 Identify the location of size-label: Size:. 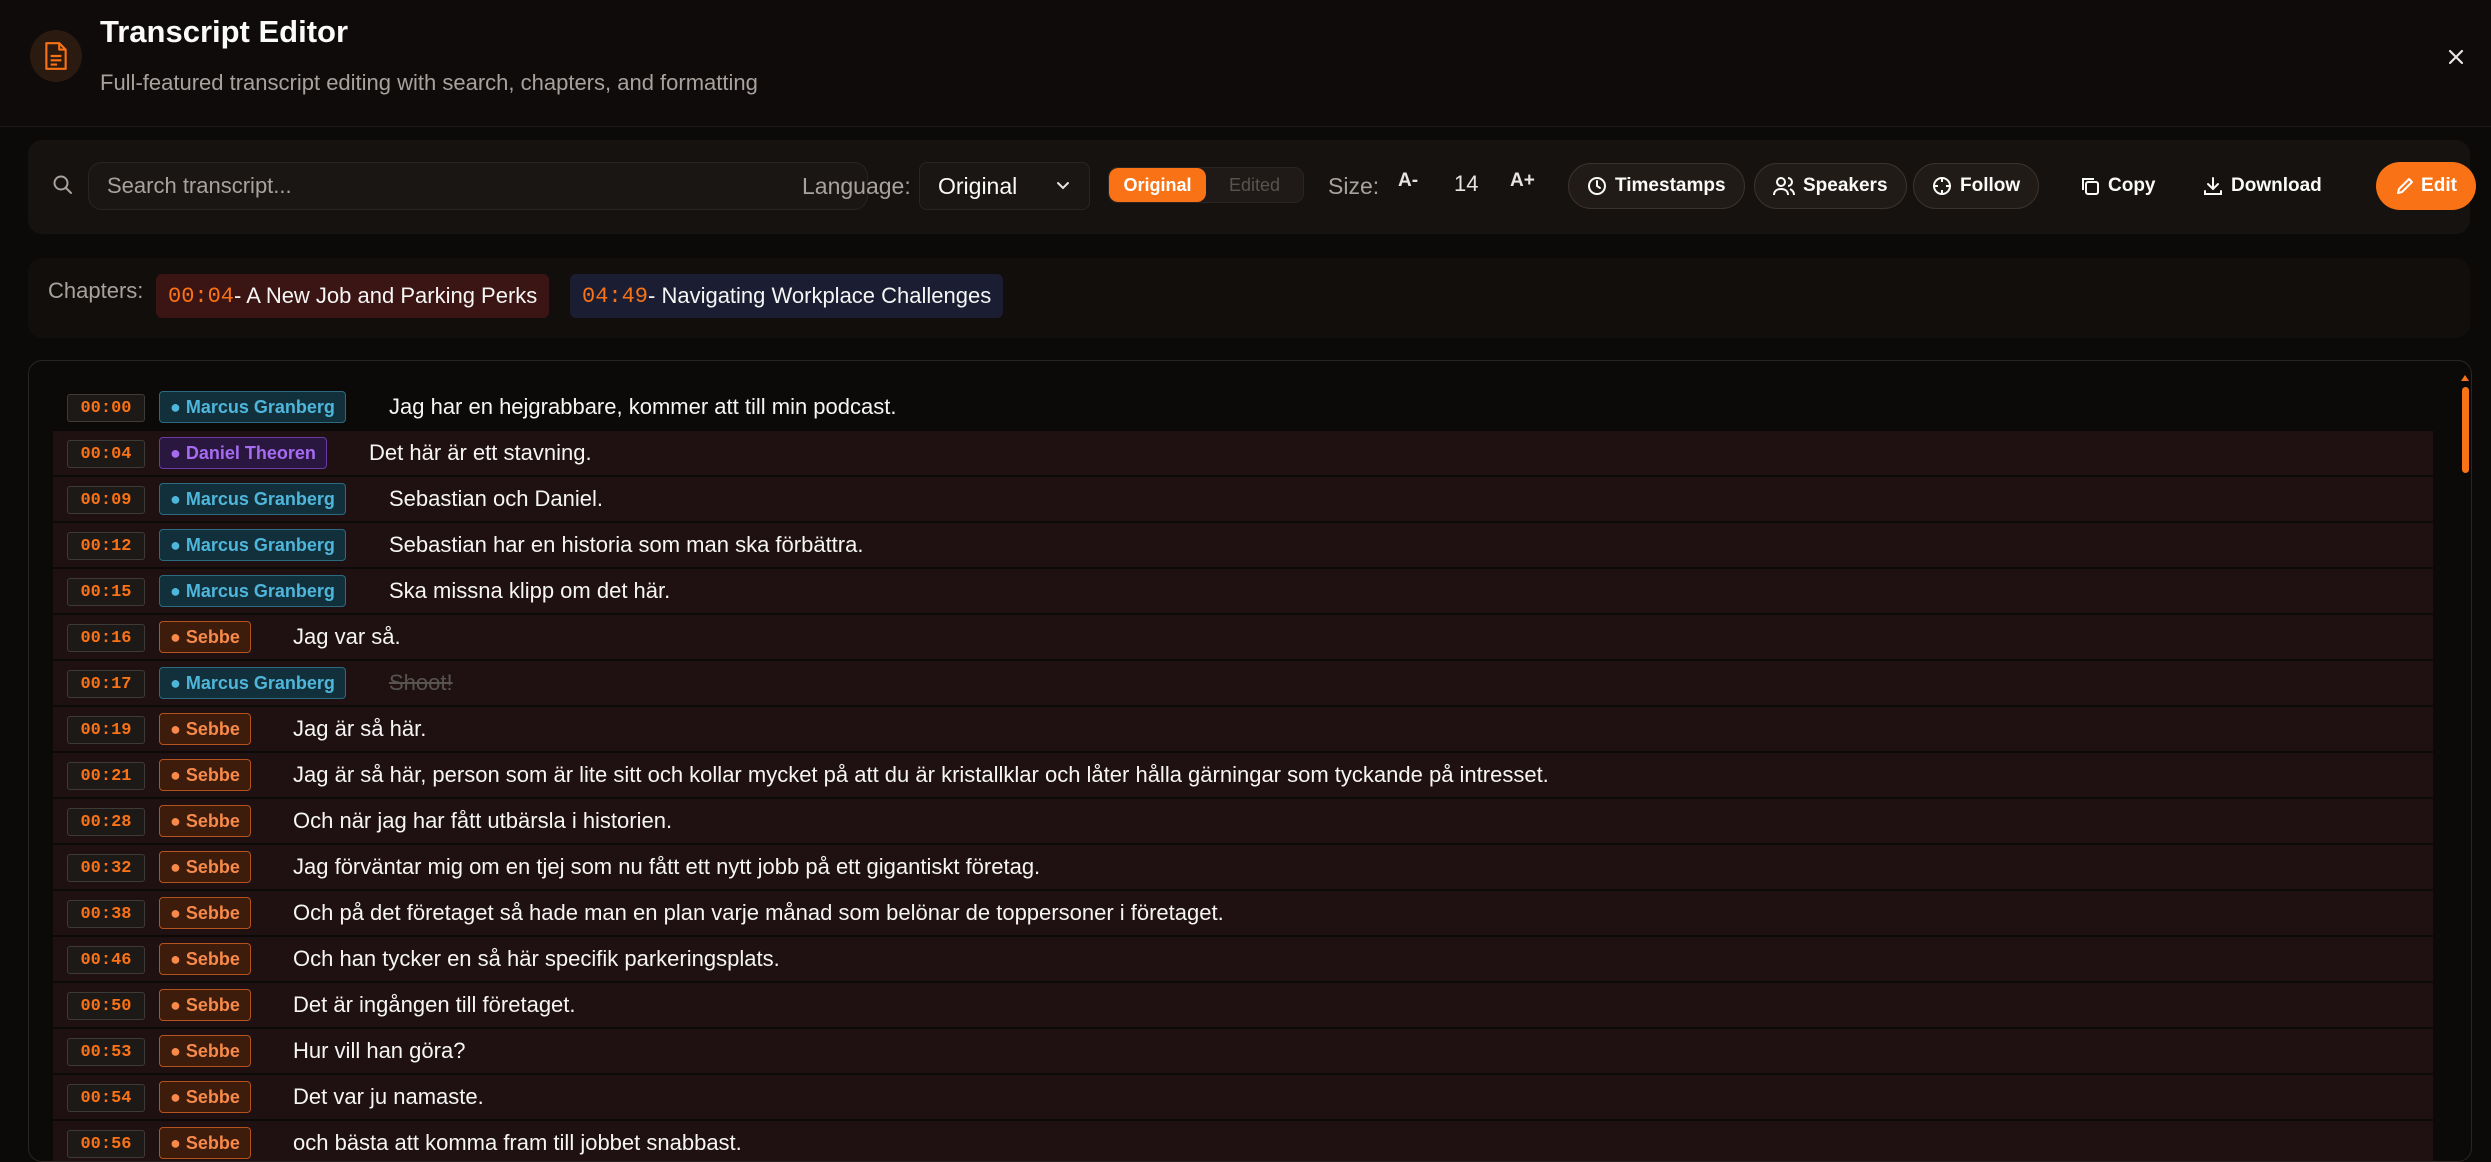
(1354, 186).